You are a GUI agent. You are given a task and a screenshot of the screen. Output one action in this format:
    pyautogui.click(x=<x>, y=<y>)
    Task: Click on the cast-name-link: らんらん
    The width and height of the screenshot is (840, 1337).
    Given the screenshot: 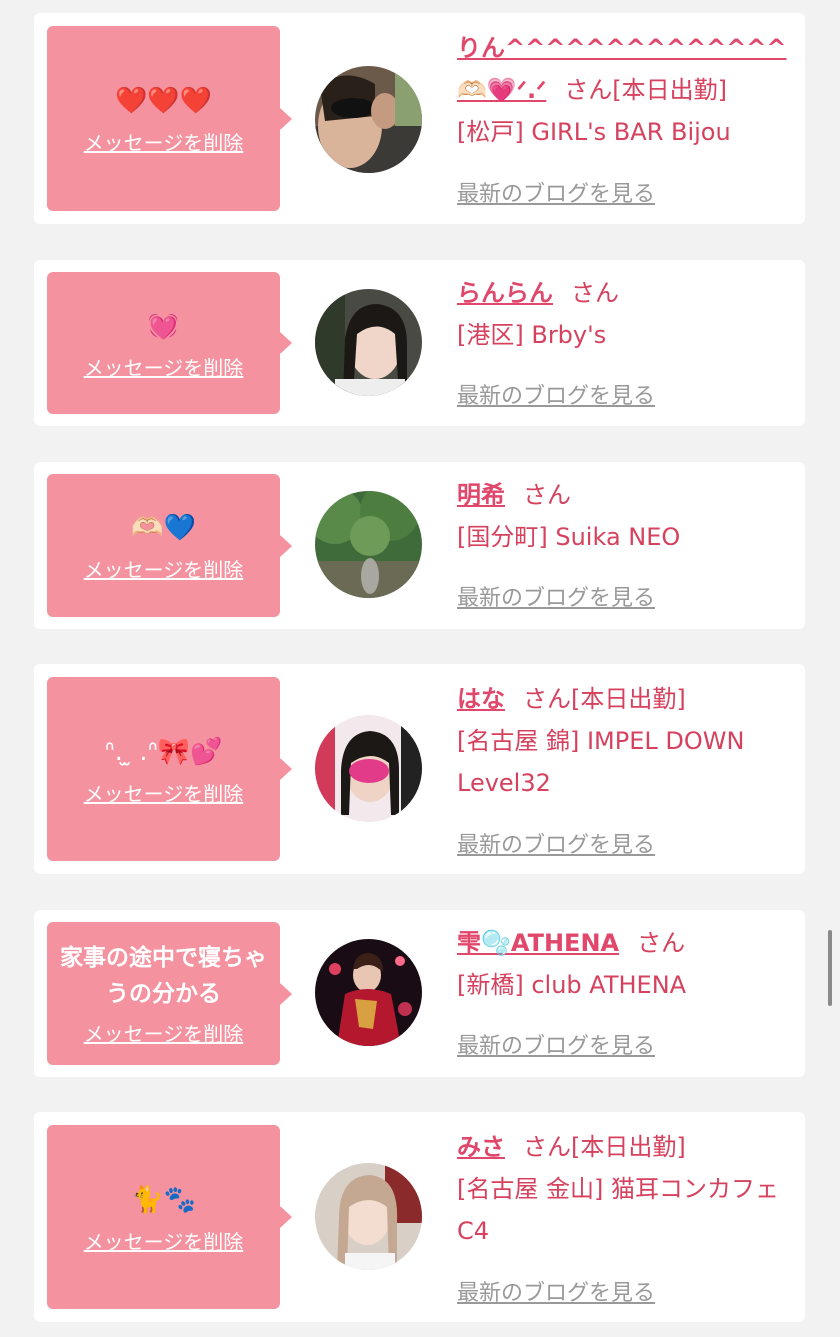 What is the action you would take?
    pyautogui.click(x=505, y=293)
    